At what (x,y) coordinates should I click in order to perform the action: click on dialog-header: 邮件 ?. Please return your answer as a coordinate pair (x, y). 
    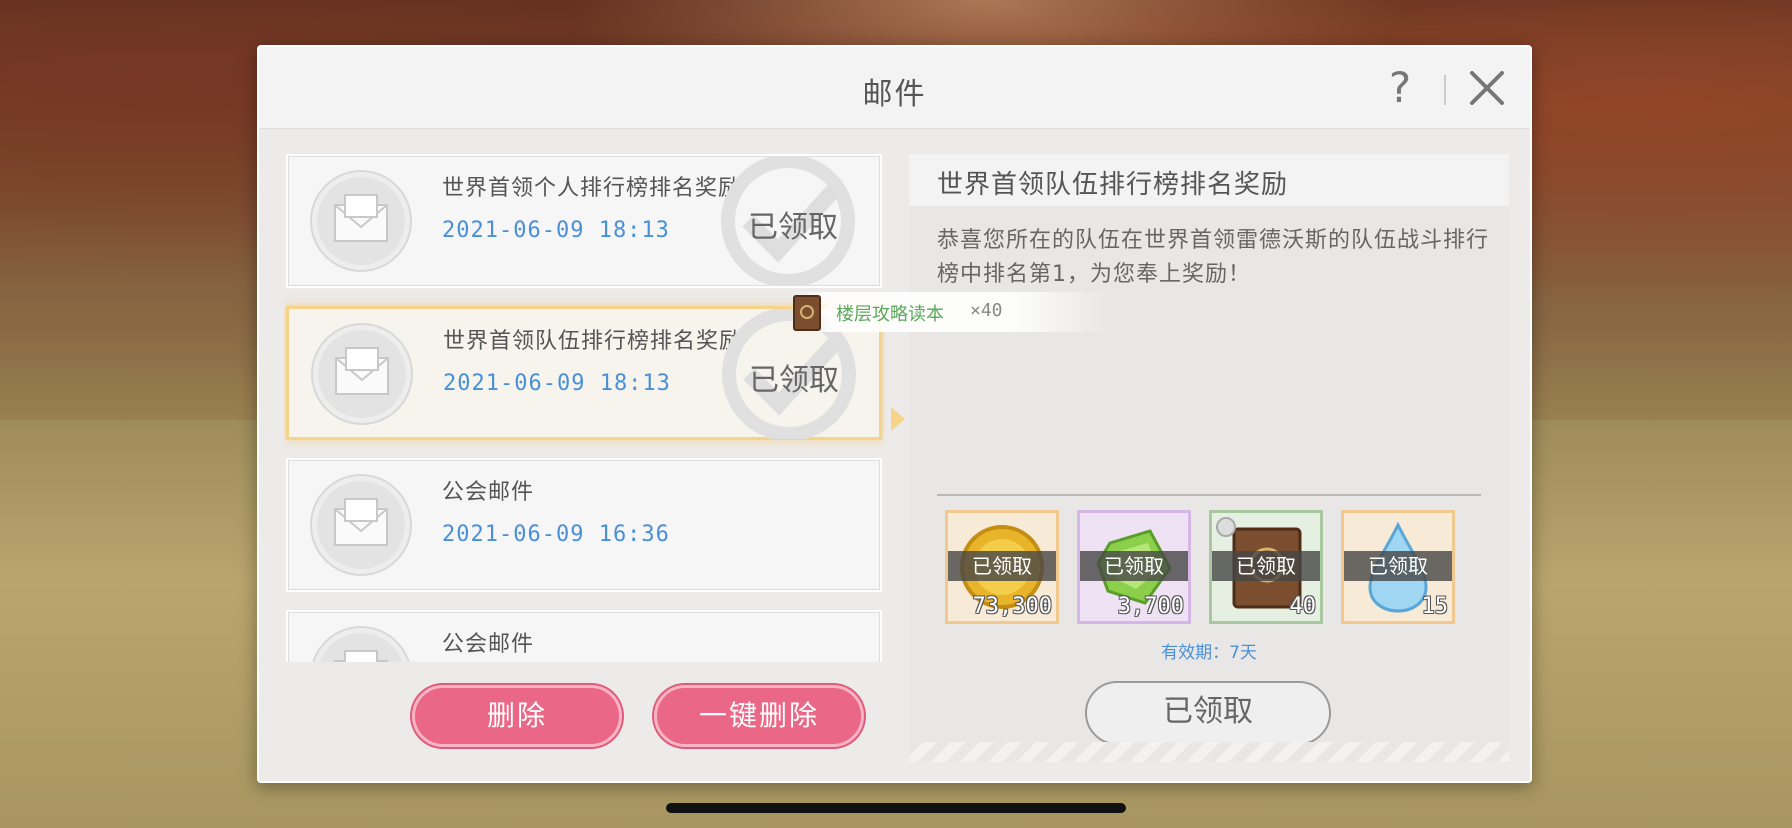
    Looking at the image, I should click on (894, 88).